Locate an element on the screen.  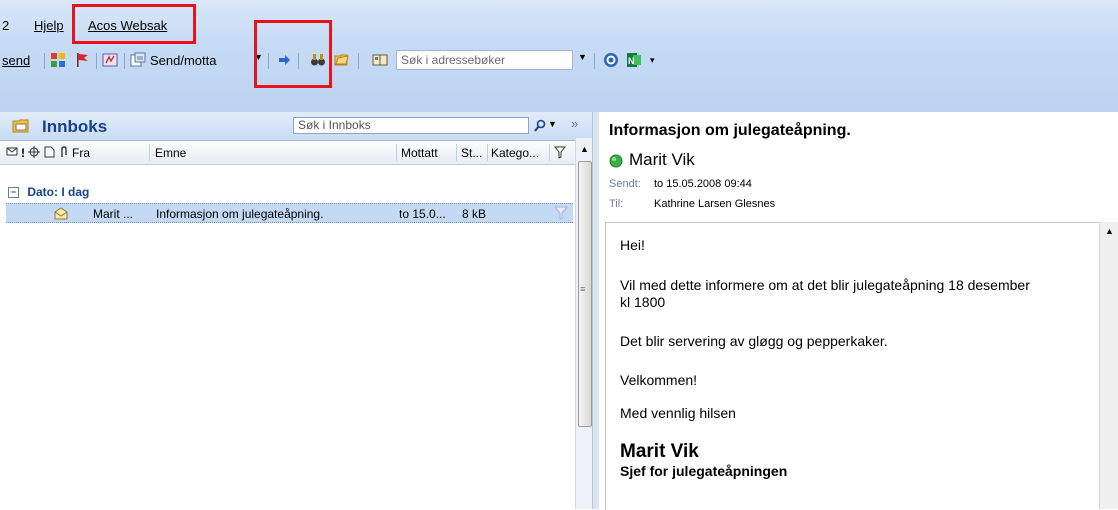
rules-button is located at coordinates (110, 60).